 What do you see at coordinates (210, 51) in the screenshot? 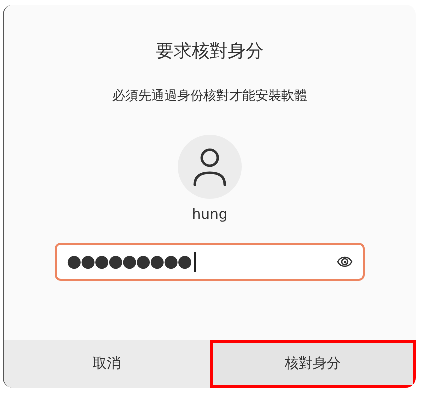
I see `dialog-title: 要求核對身分` at bounding box center [210, 51].